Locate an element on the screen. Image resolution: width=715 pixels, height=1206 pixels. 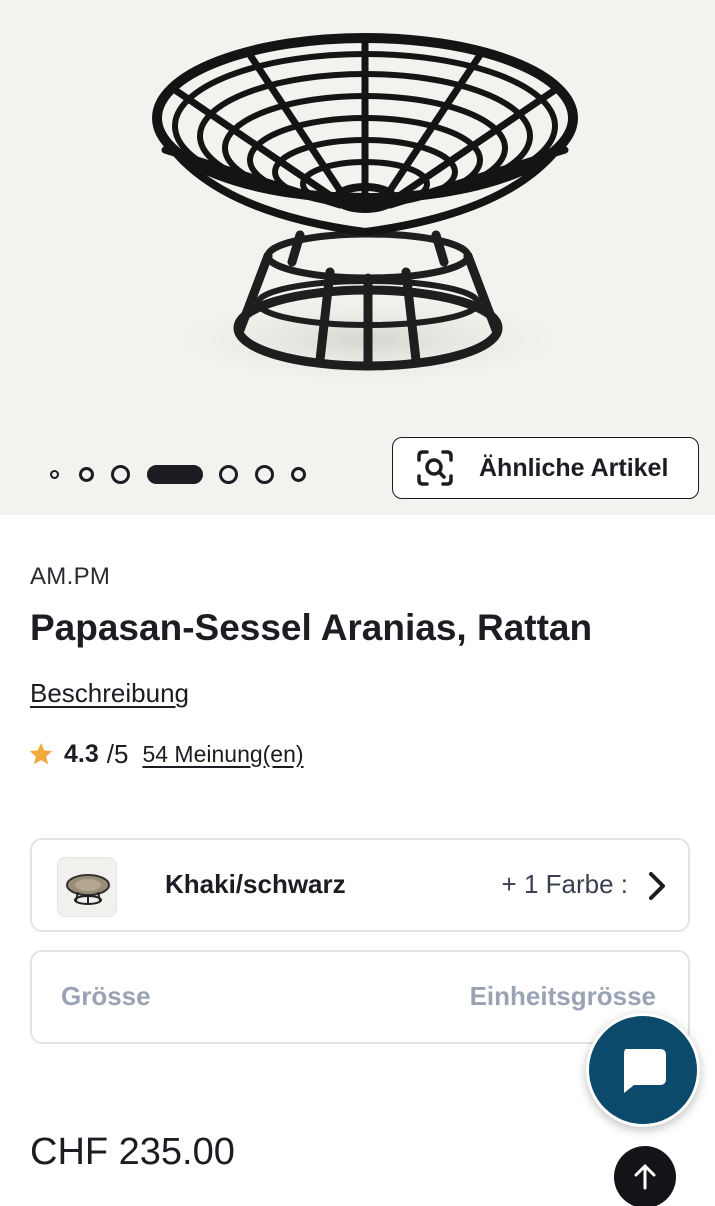
variant-thumbnail is located at coordinates (87, 887).